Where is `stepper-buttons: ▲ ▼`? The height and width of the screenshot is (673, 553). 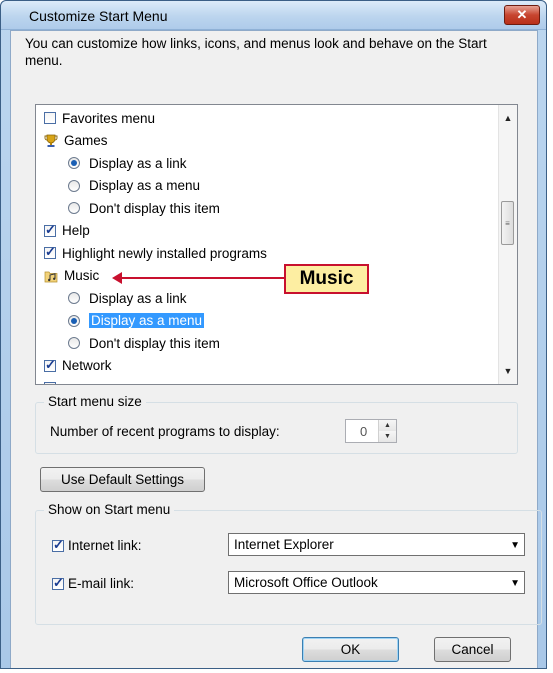
stepper-buttons: ▲ ▼ is located at coordinates (387, 431).